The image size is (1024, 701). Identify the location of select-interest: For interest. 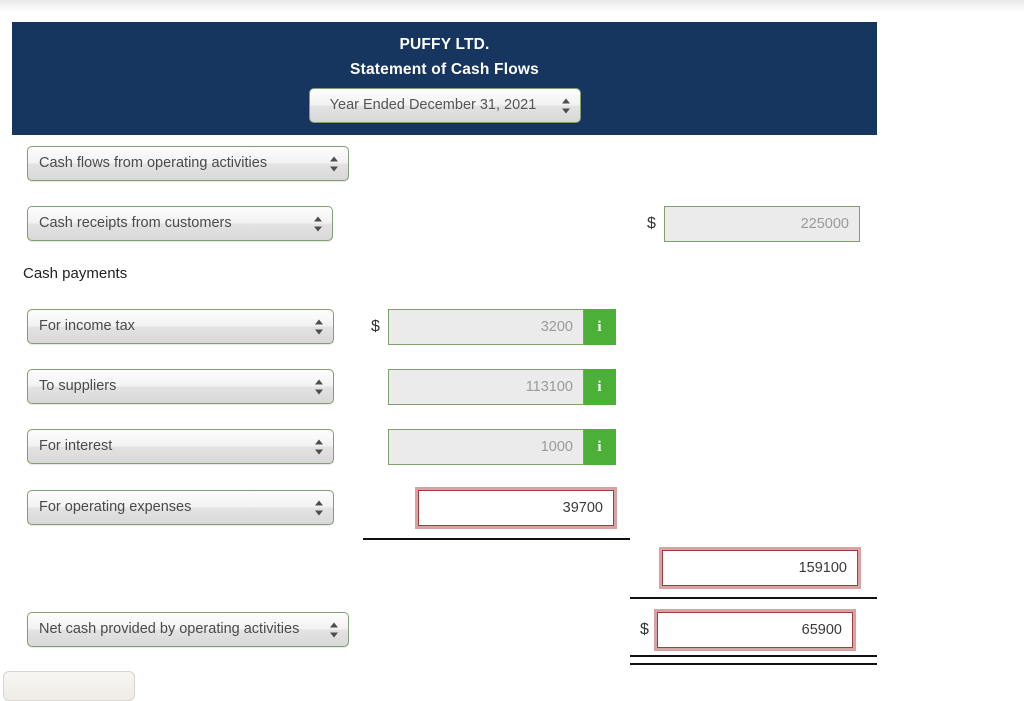
(180, 446).